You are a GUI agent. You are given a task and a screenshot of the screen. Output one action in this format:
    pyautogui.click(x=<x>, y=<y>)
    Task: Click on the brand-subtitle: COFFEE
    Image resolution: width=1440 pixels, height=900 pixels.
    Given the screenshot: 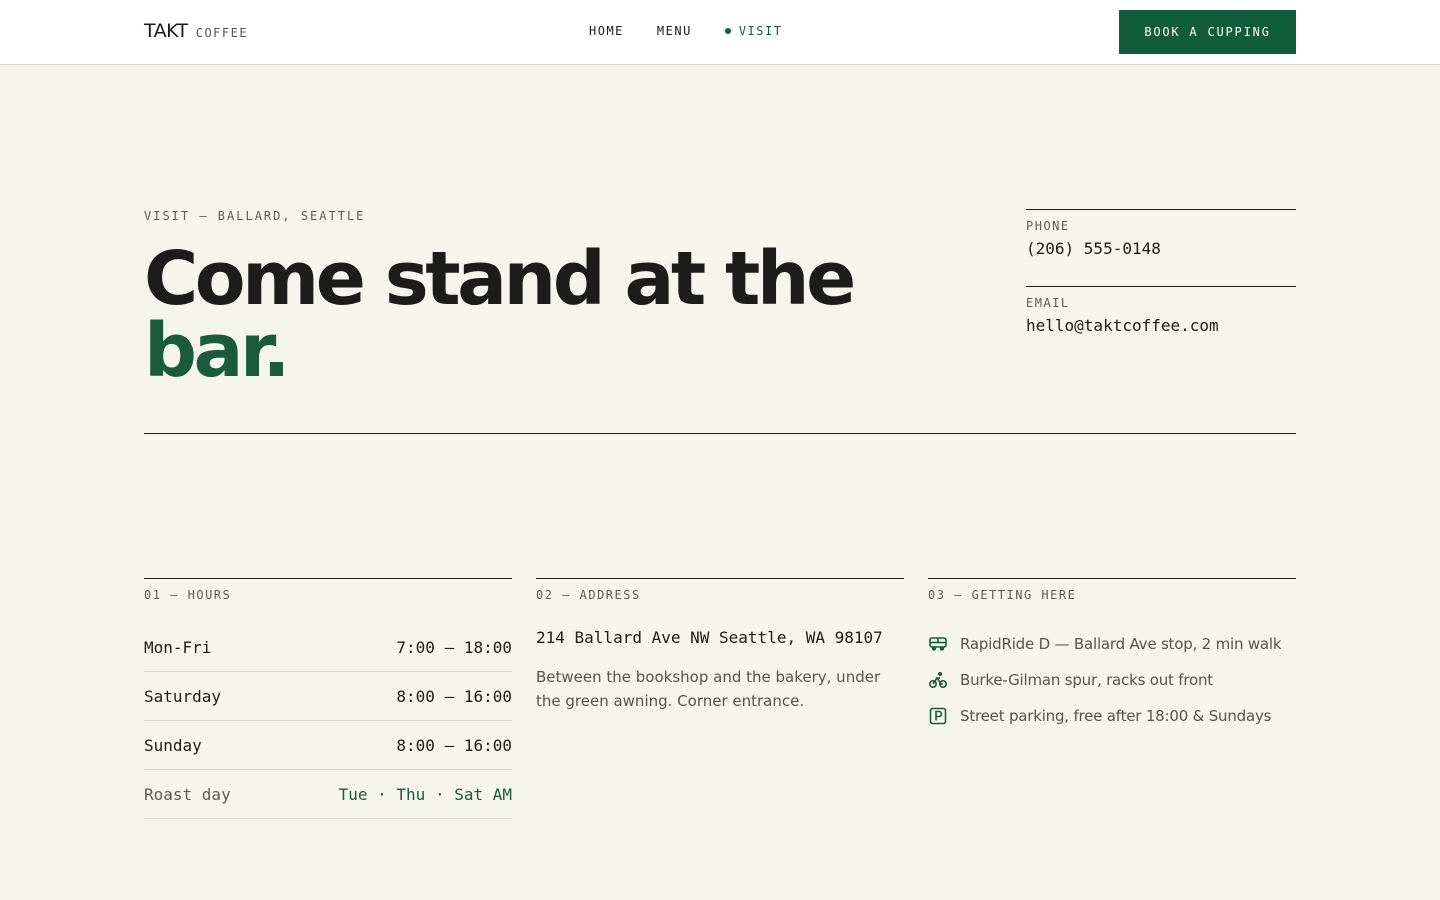 What is the action you would take?
    pyautogui.click(x=222, y=33)
    